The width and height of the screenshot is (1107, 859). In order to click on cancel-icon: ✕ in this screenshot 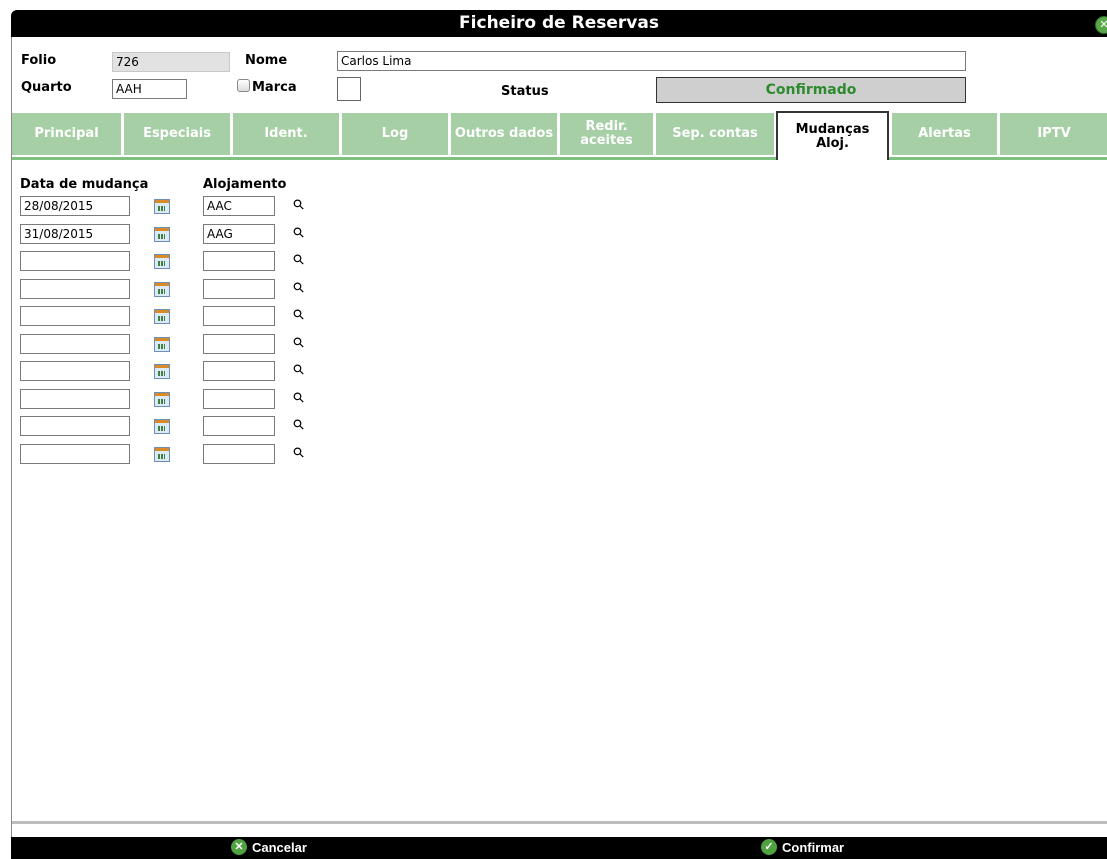, I will do `click(239, 847)`.